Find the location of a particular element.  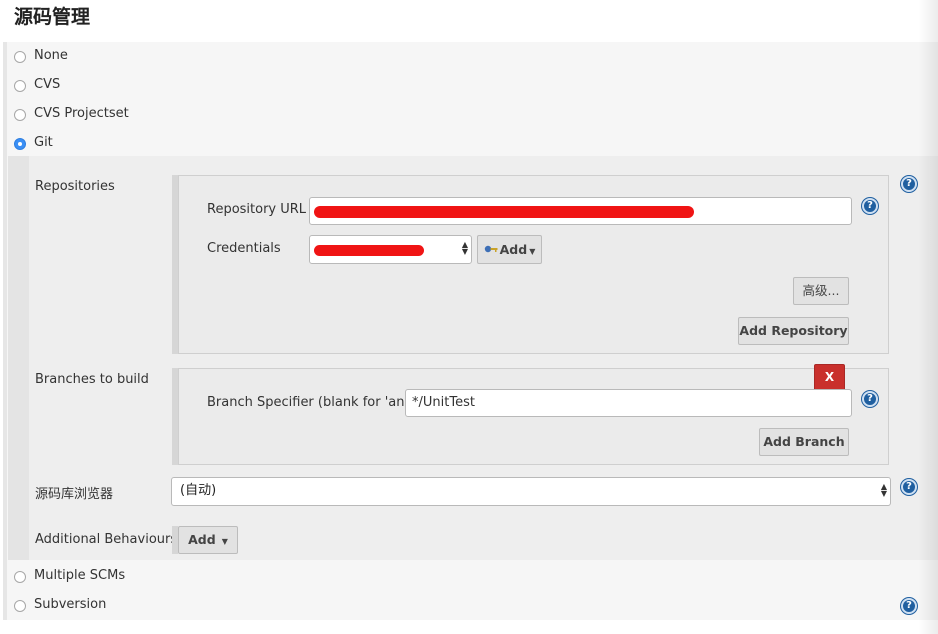

radio-cvs is located at coordinates (20, 86).